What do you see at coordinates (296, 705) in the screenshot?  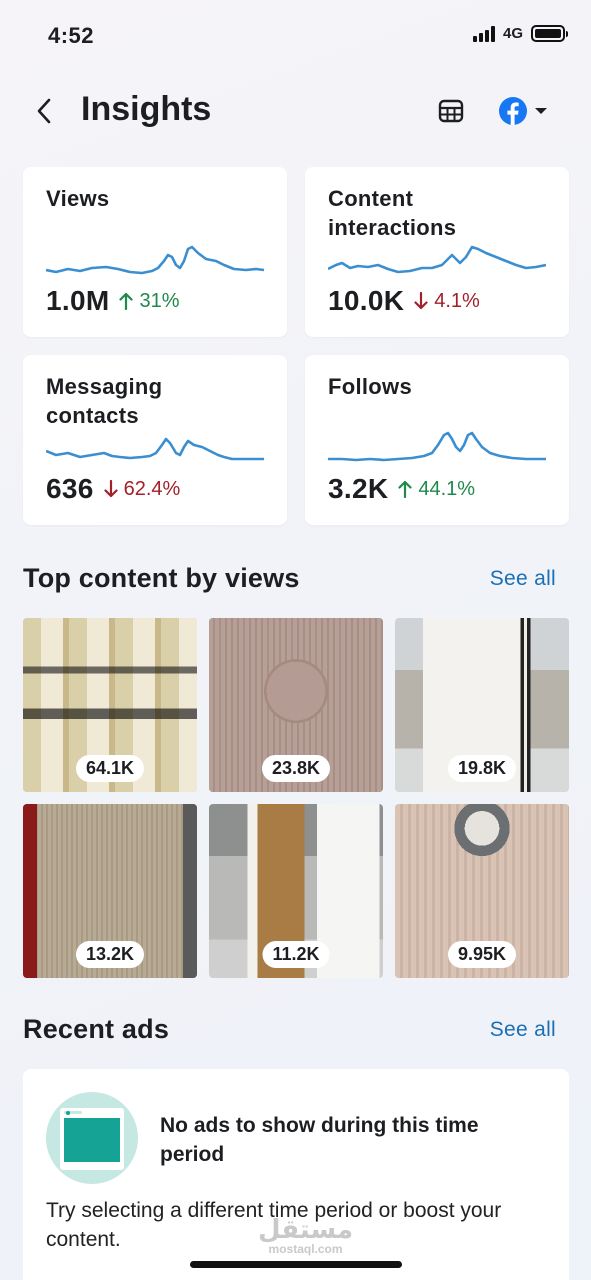 I see `content-thumbnail: 23.8K` at bounding box center [296, 705].